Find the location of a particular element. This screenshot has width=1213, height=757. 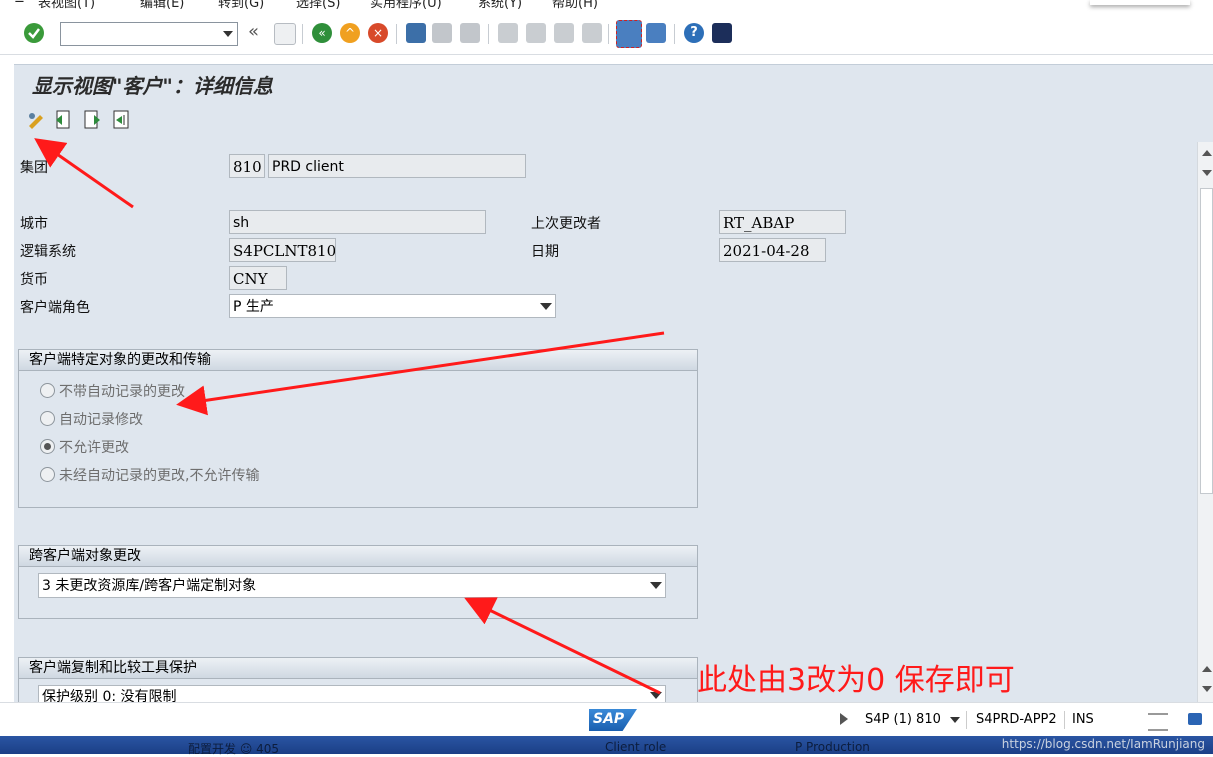

client-field: 810 is located at coordinates (247, 166).